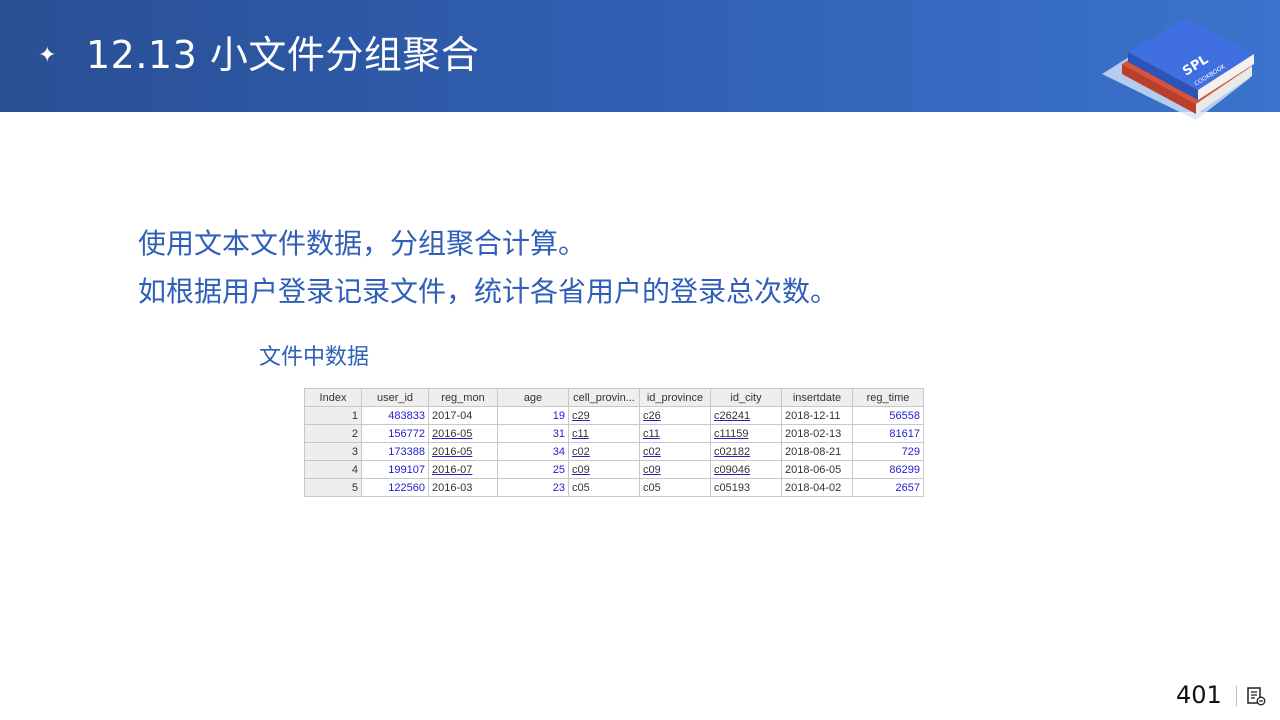 The image size is (1280, 720). I want to click on cell-cell-province: c02, so click(604, 451).